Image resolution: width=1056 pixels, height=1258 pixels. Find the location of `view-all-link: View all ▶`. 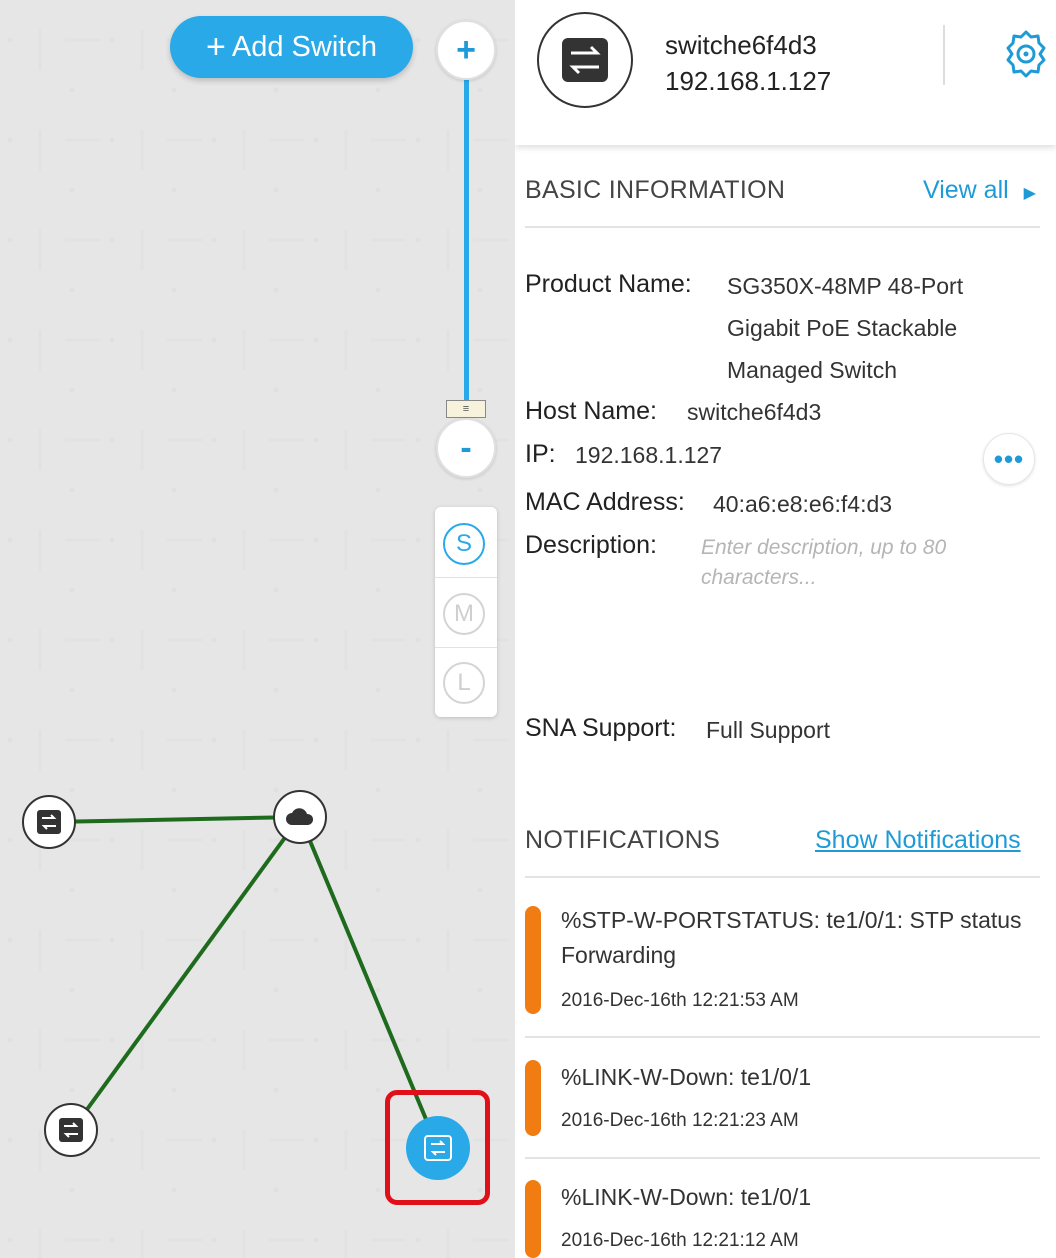

view-all-link: View all ▶ is located at coordinates (979, 190).